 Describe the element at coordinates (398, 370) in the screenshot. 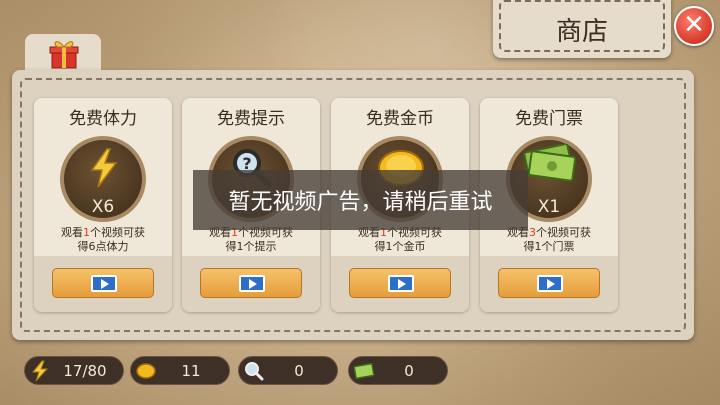

I see `resource-tickets: 0` at that location.